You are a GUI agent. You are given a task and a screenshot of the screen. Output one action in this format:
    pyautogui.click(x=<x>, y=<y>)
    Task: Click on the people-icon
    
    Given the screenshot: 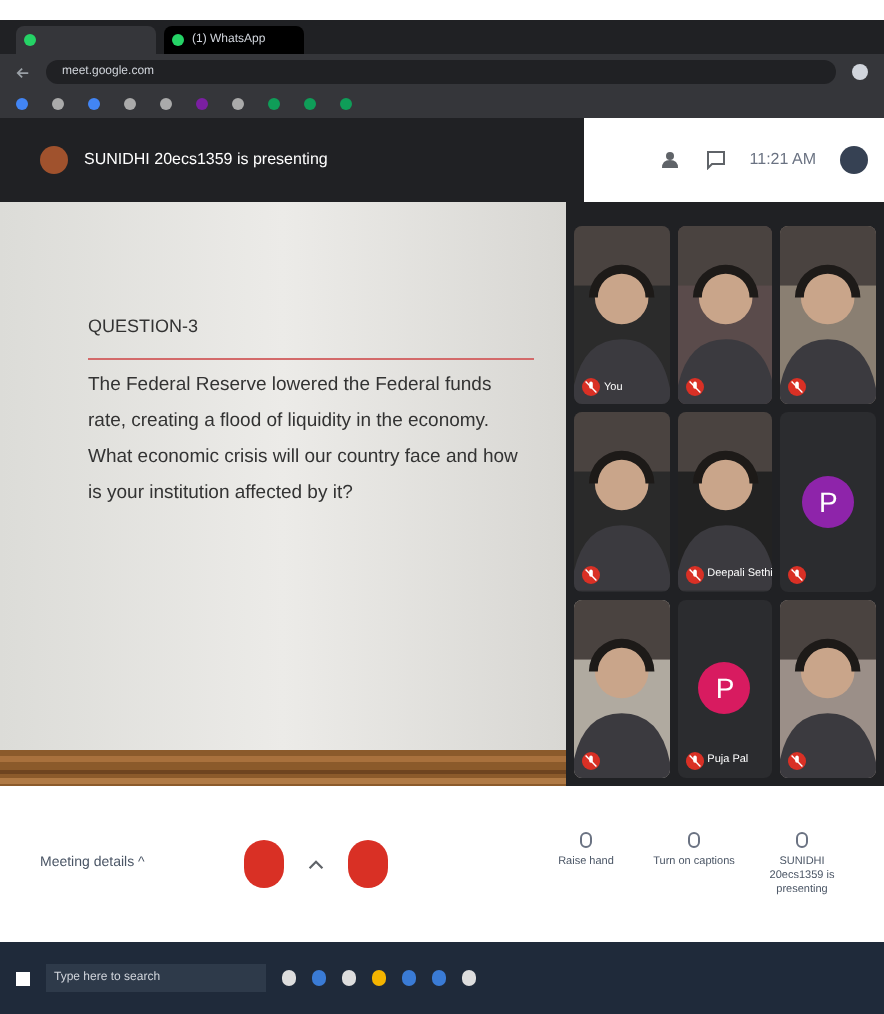 What is the action you would take?
    pyautogui.click(x=671, y=160)
    